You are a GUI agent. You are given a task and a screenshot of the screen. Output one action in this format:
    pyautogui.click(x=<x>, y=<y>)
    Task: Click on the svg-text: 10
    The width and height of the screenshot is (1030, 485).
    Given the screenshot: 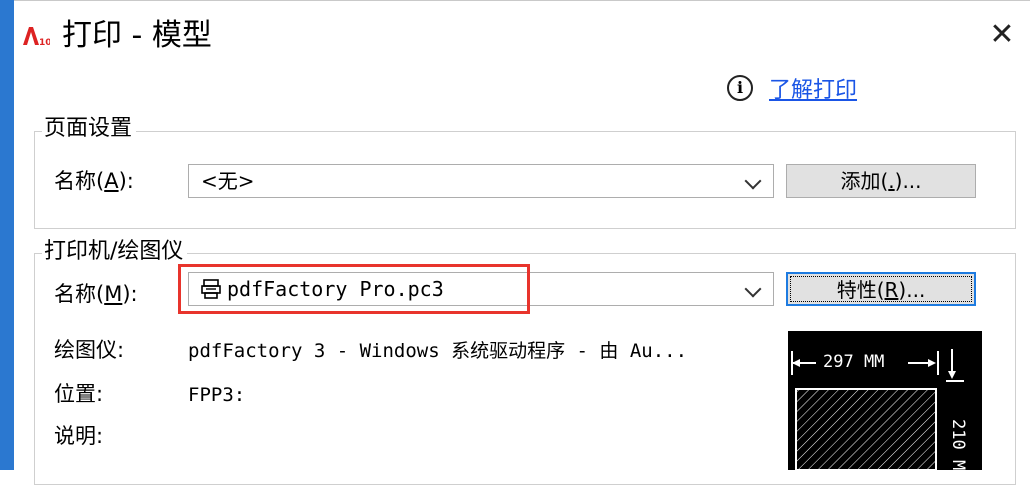 What is the action you would take?
    pyautogui.click(x=44, y=42)
    